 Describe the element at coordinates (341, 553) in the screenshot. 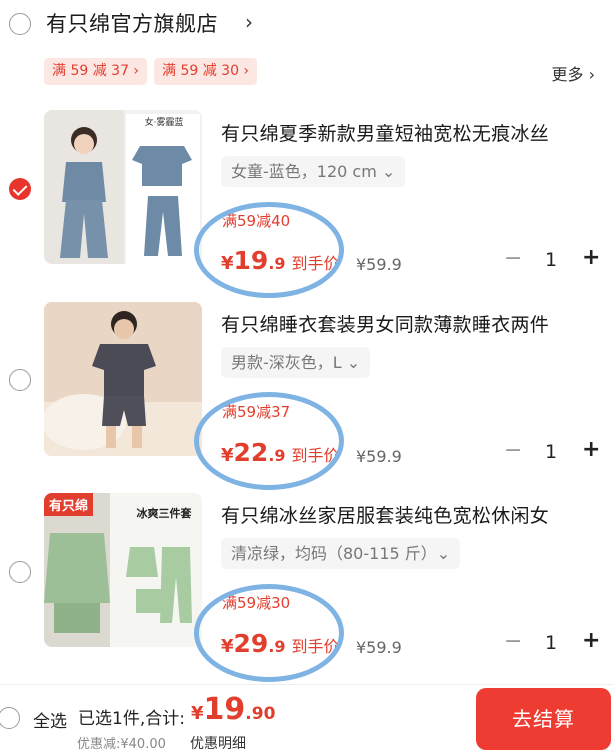

I see `sku-selector-3: 清凉绿，均码（80-115 斤）⌄` at that location.